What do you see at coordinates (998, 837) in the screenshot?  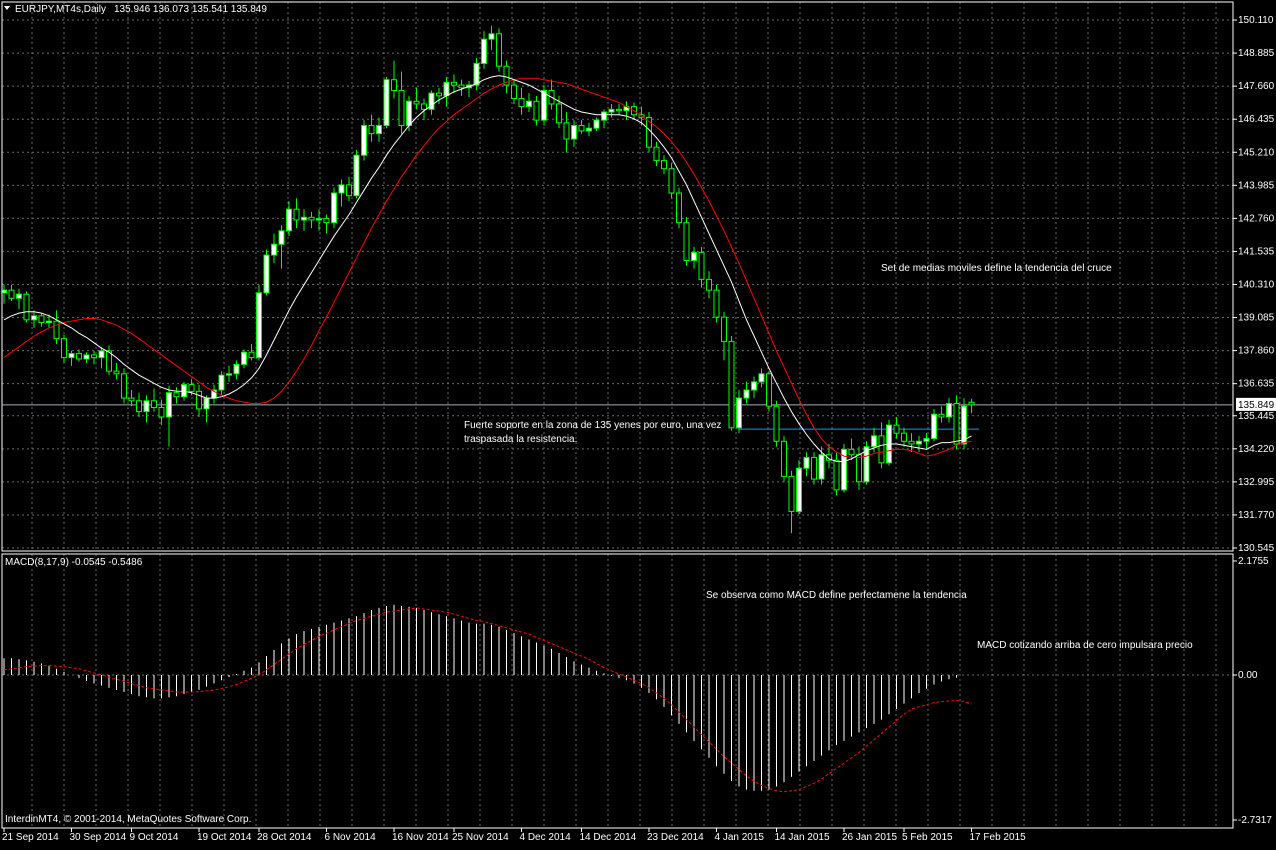 I see `x-tick-label: 17 Feb 2015` at bounding box center [998, 837].